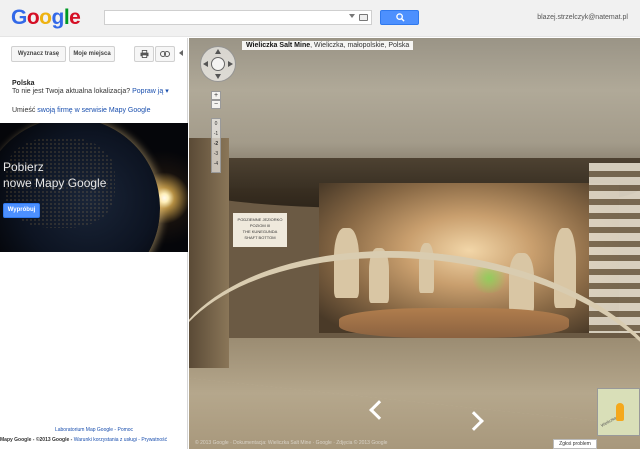  What do you see at coordinates (278, 45) in the screenshot?
I see `panorama-title-bold: Wieliczka Salt Mine` at bounding box center [278, 45].